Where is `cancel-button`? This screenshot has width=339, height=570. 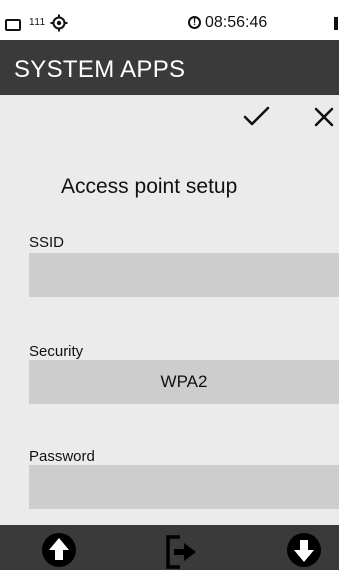
cancel-button is located at coordinates (322, 116).